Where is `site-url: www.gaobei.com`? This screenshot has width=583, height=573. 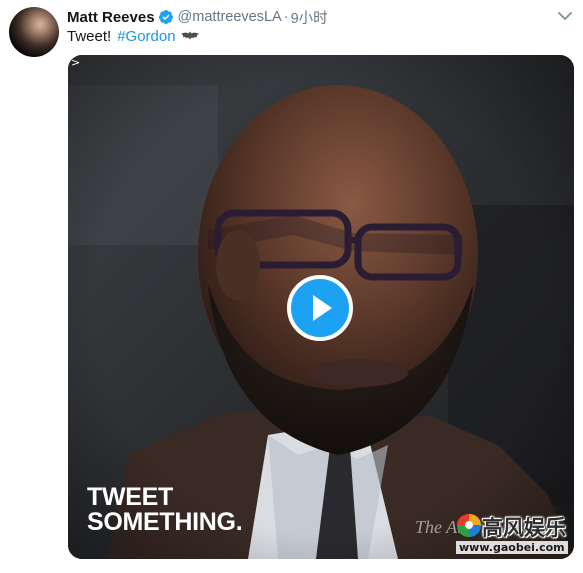 site-url: www.gaobei.com is located at coordinates (512, 547).